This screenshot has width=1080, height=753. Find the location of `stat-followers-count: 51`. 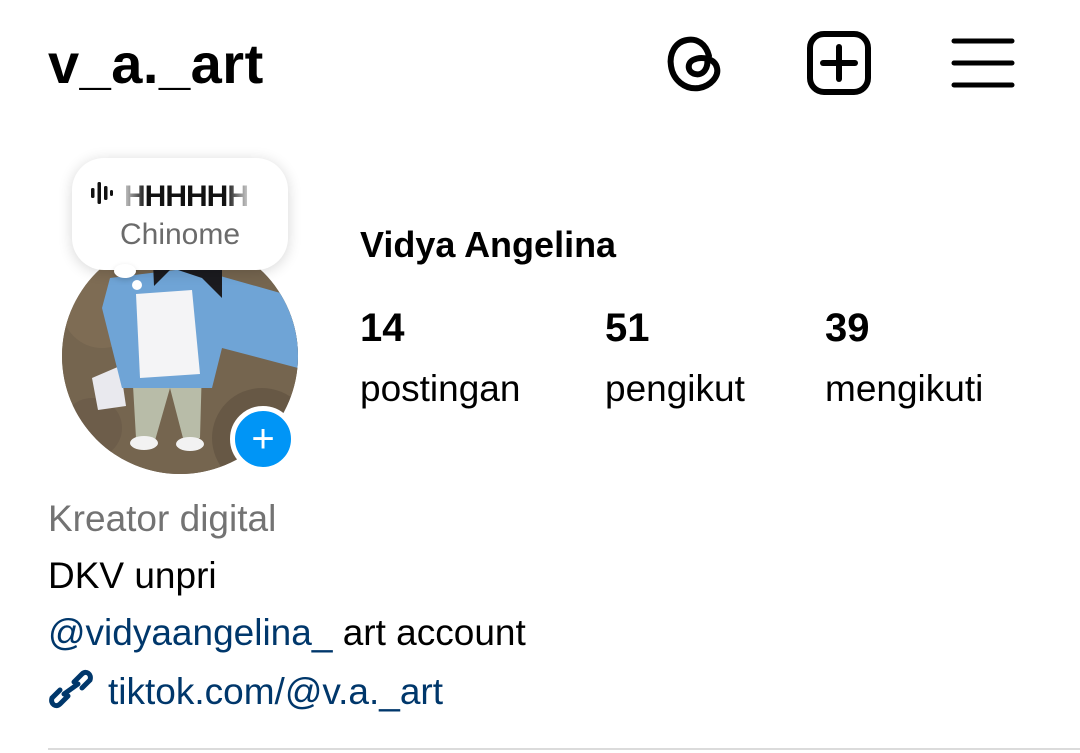

stat-followers-count: 51 is located at coordinates (627, 328).